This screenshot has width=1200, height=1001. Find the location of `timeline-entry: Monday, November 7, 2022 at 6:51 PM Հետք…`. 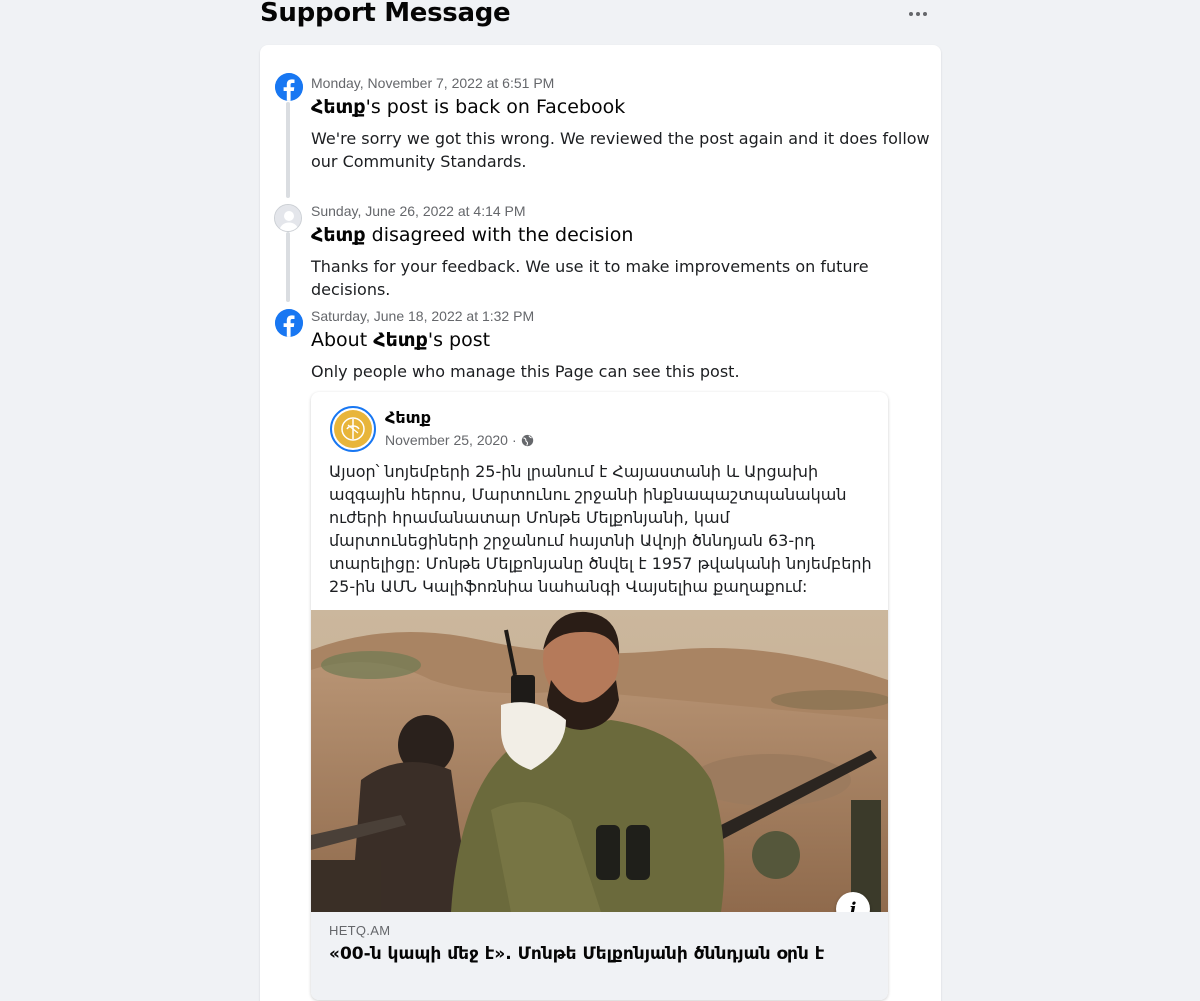

timeline-entry: Monday, November 7, 2022 at 6:51 PM Հետք… is located at coordinates (621, 123).